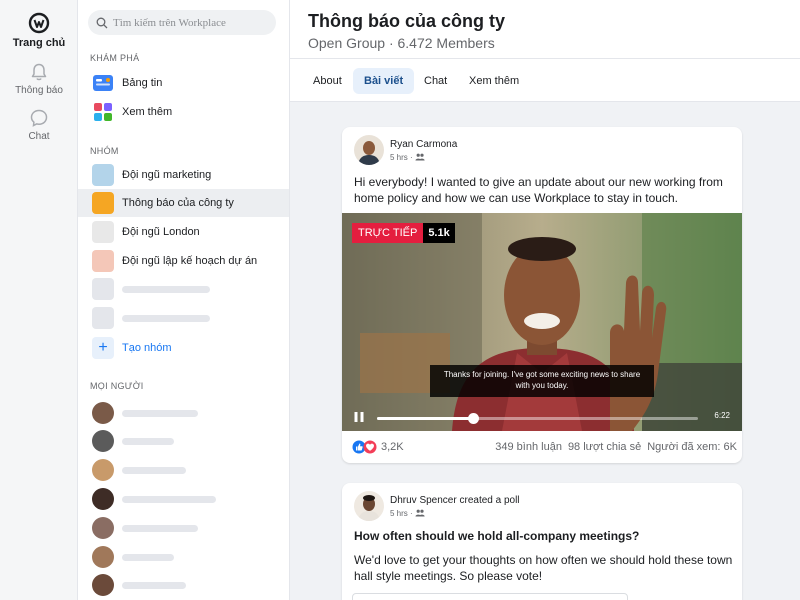 This screenshot has height=600, width=800. What do you see at coordinates (474, 418) in the screenshot?
I see `progress-handle` at bounding box center [474, 418].